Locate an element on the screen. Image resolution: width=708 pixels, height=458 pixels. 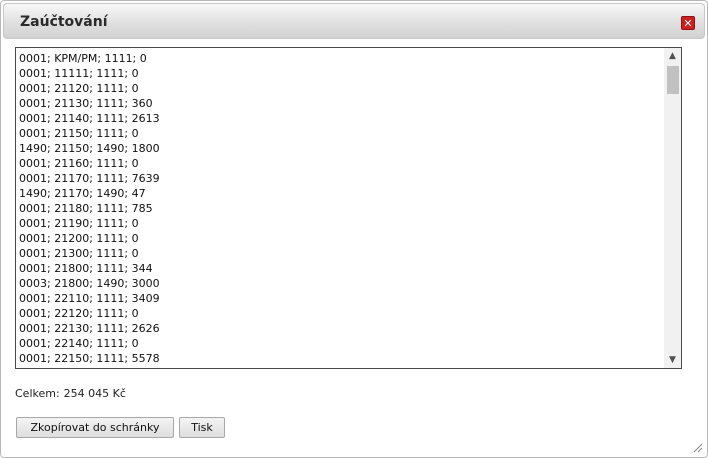
textarea-line: 0001; 21300; 1111; 0 is located at coordinates (79, 253).